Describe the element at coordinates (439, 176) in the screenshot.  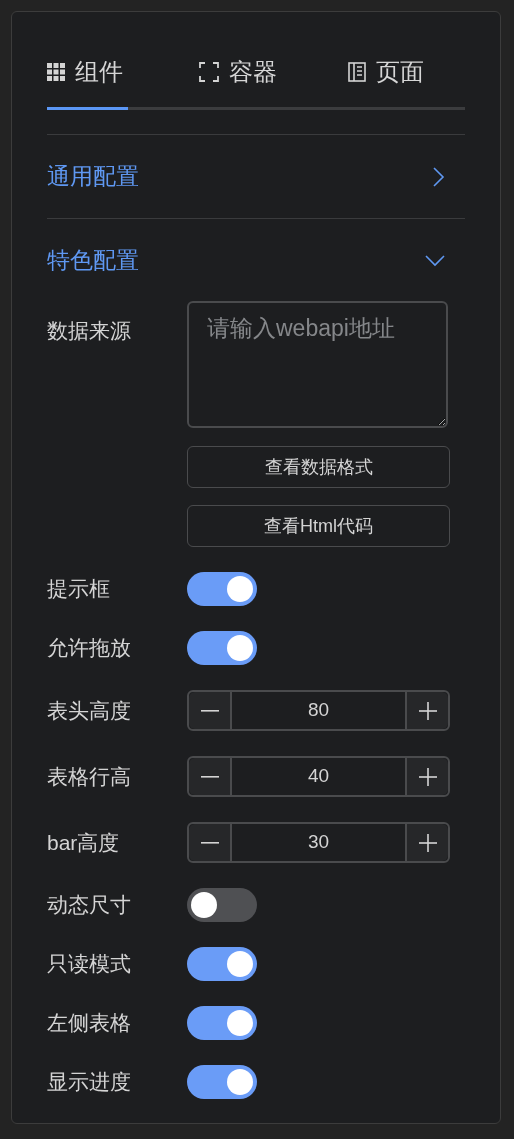
I see `chevron-right-icon` at that location.